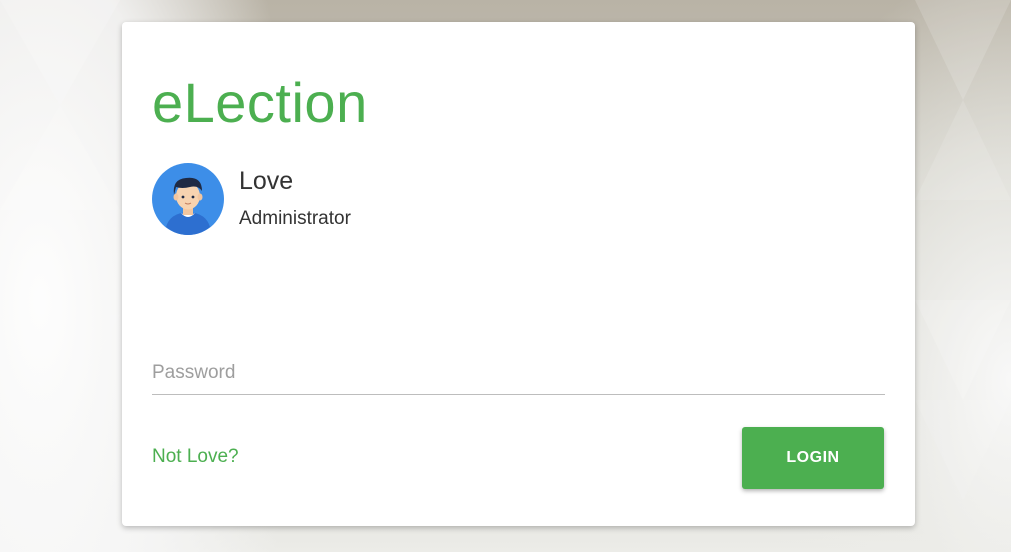 The image size is (1011, 552). I want to click on switch-user-link: Not Love?, so click(195, 457).